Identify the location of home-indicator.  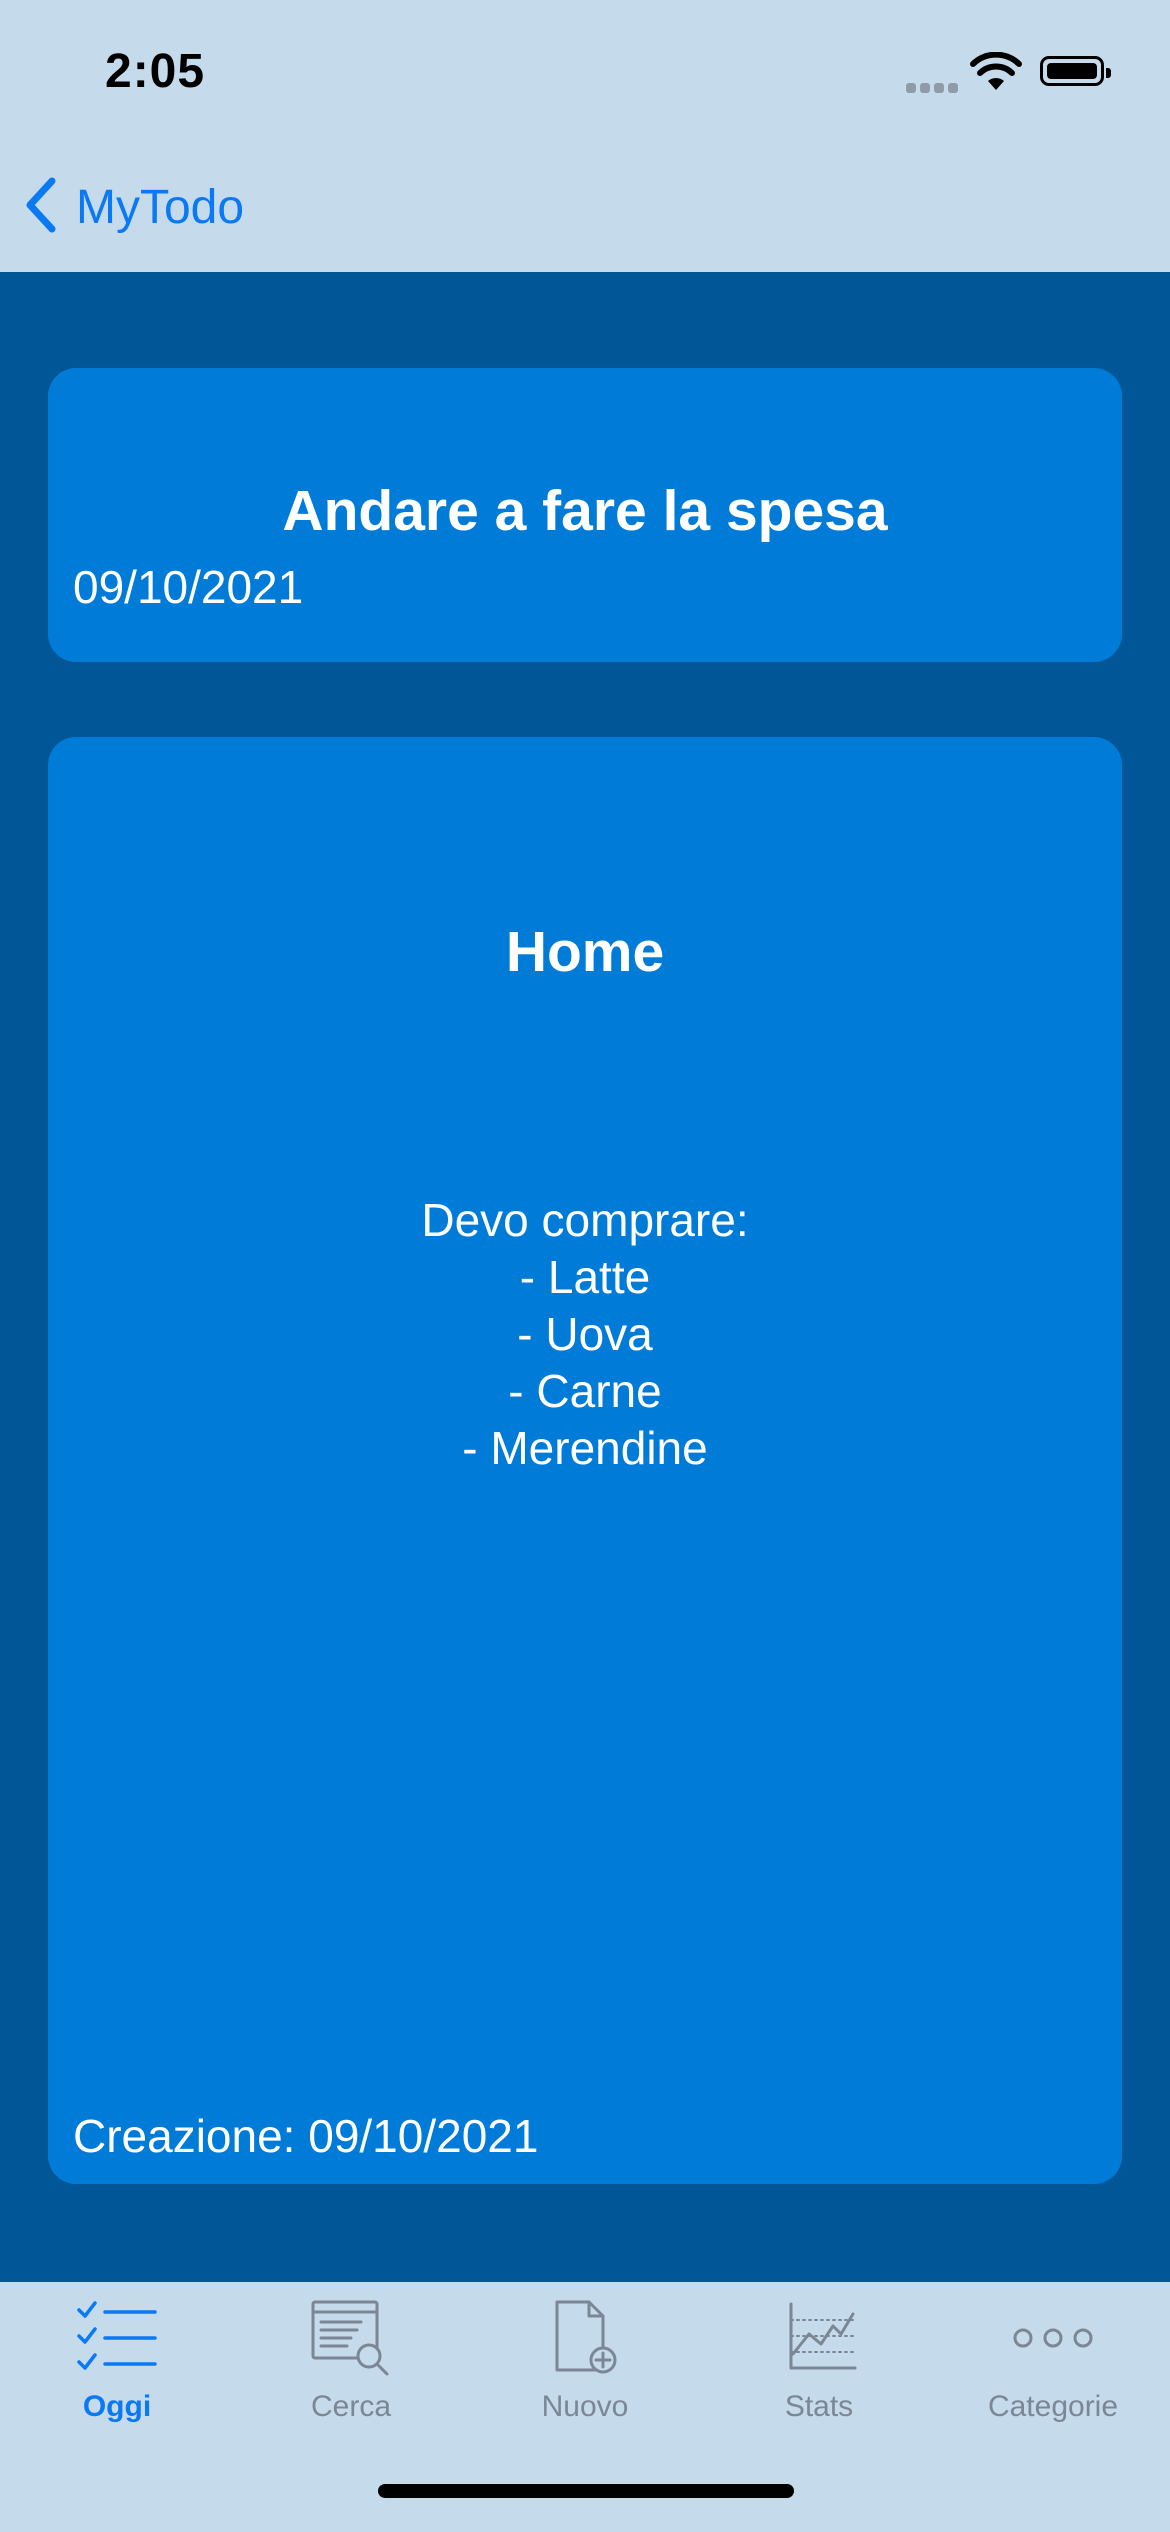
(586, 2491).